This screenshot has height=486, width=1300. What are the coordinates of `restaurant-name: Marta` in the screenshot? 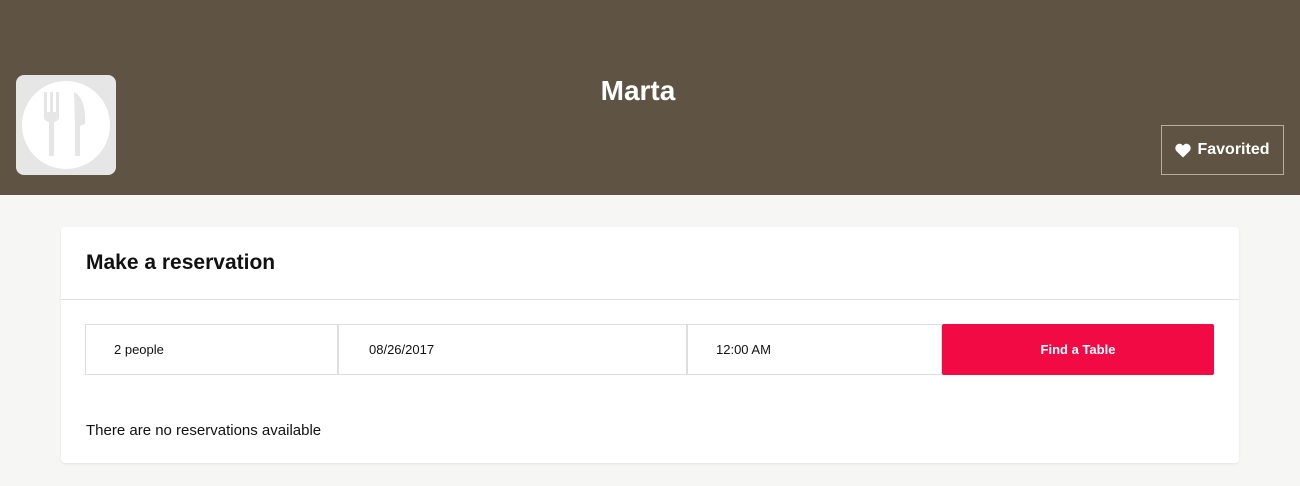 It's located at (638, 90).